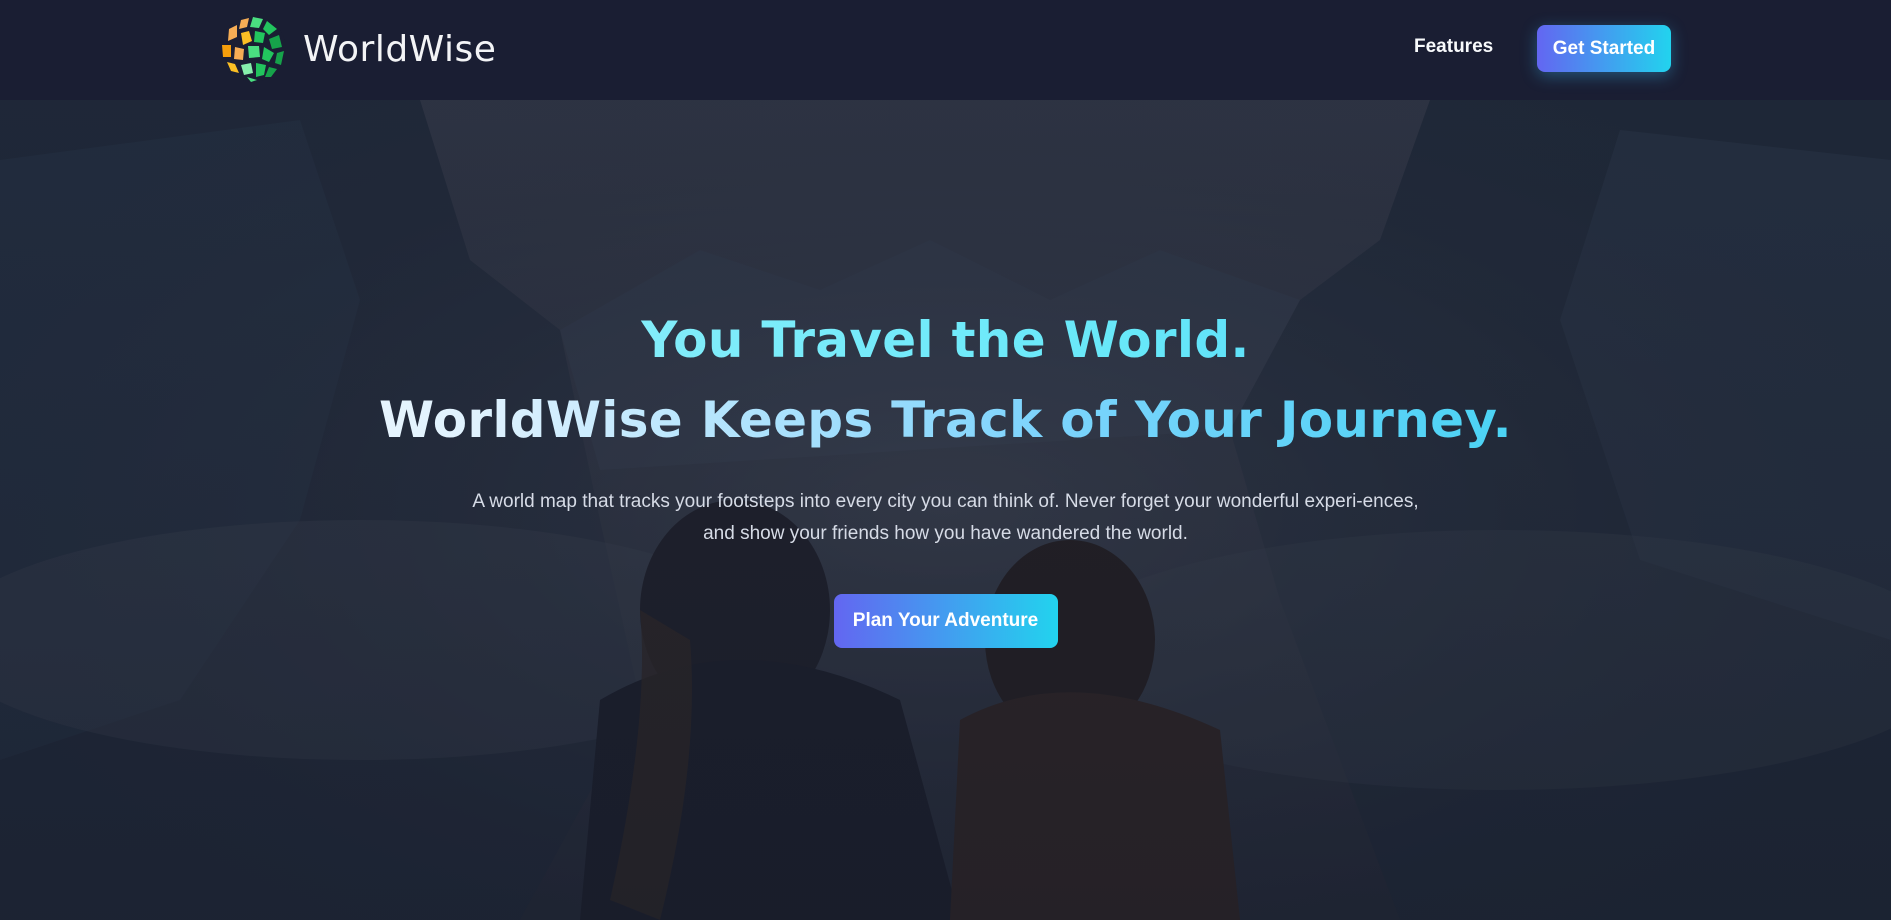 This screenshot has height=920, width=1891. What do you see at coordinates (945, 50) in the screenshot?
I see `top-navbar: WorldWise Features Get Started` at bounding box center [945, 50].